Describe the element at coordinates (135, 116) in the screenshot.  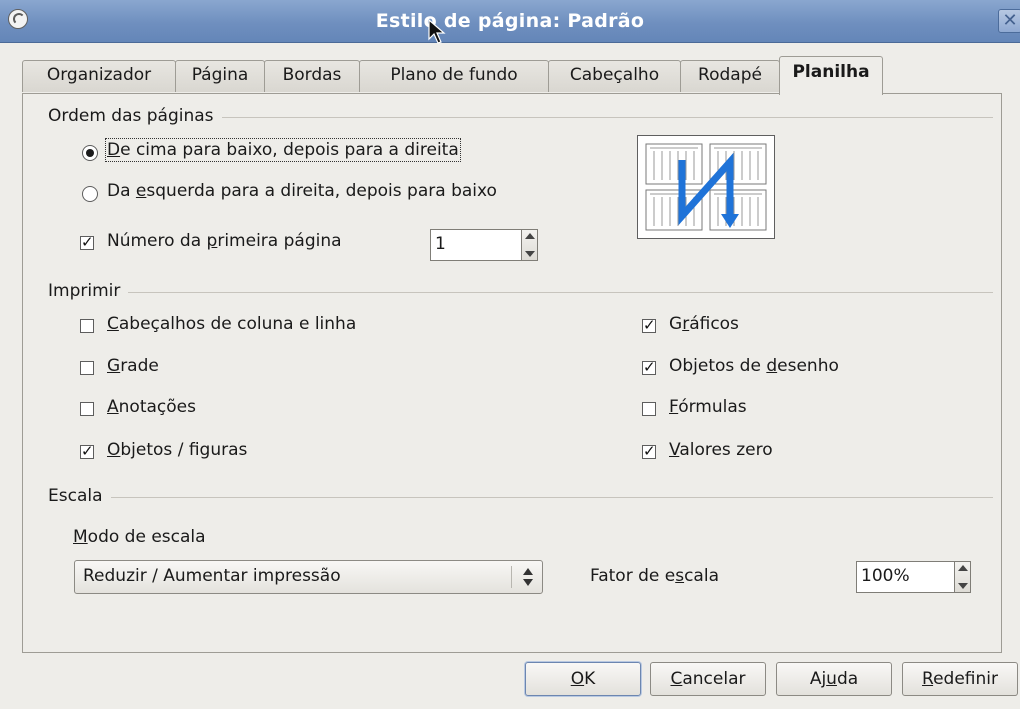
I see `page-order-heading: Ordem das páginas` at that location.